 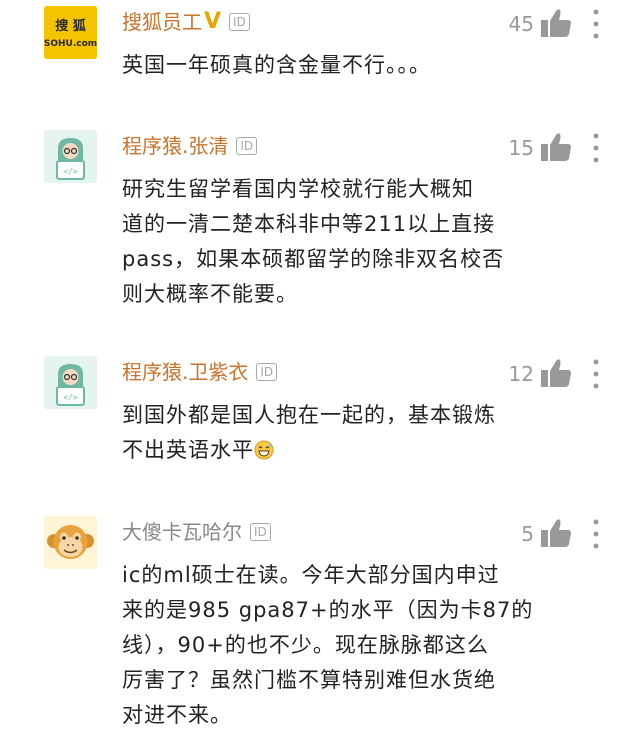 I want to click on username-text: 大傻卡瓦哈尔, so click(x=182, y=532).